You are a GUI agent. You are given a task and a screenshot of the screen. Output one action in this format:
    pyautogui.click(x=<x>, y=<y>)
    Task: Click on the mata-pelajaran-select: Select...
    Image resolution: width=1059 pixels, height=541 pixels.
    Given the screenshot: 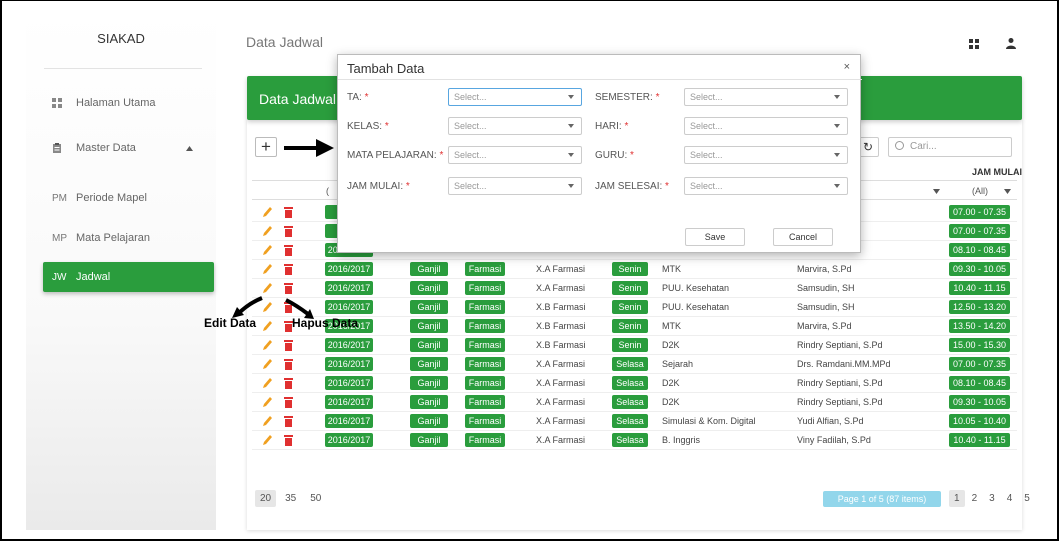 What is the action you would take?
    pyautogui.click(x=515, y=155)
    